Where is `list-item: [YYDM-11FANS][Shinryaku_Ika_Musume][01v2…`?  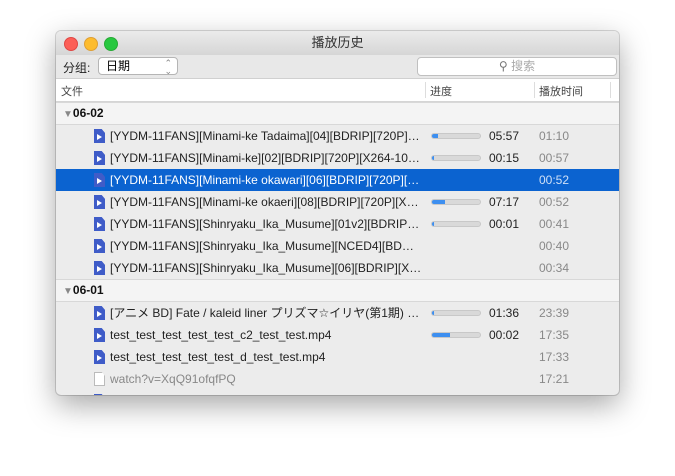 list-item: [YYDM-11FANS][Shinryaku_Ika_Musume][01v2… is located at coordinates (337, 224).